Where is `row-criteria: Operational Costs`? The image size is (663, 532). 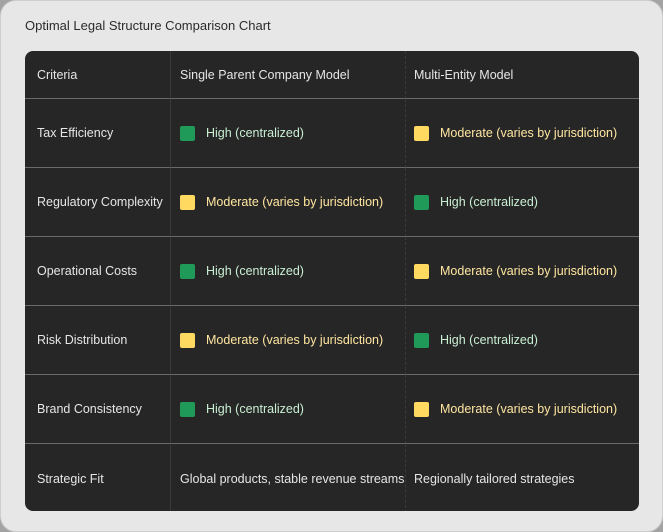
row-criteria: Operational Costs is located at coordinates (98, 271).